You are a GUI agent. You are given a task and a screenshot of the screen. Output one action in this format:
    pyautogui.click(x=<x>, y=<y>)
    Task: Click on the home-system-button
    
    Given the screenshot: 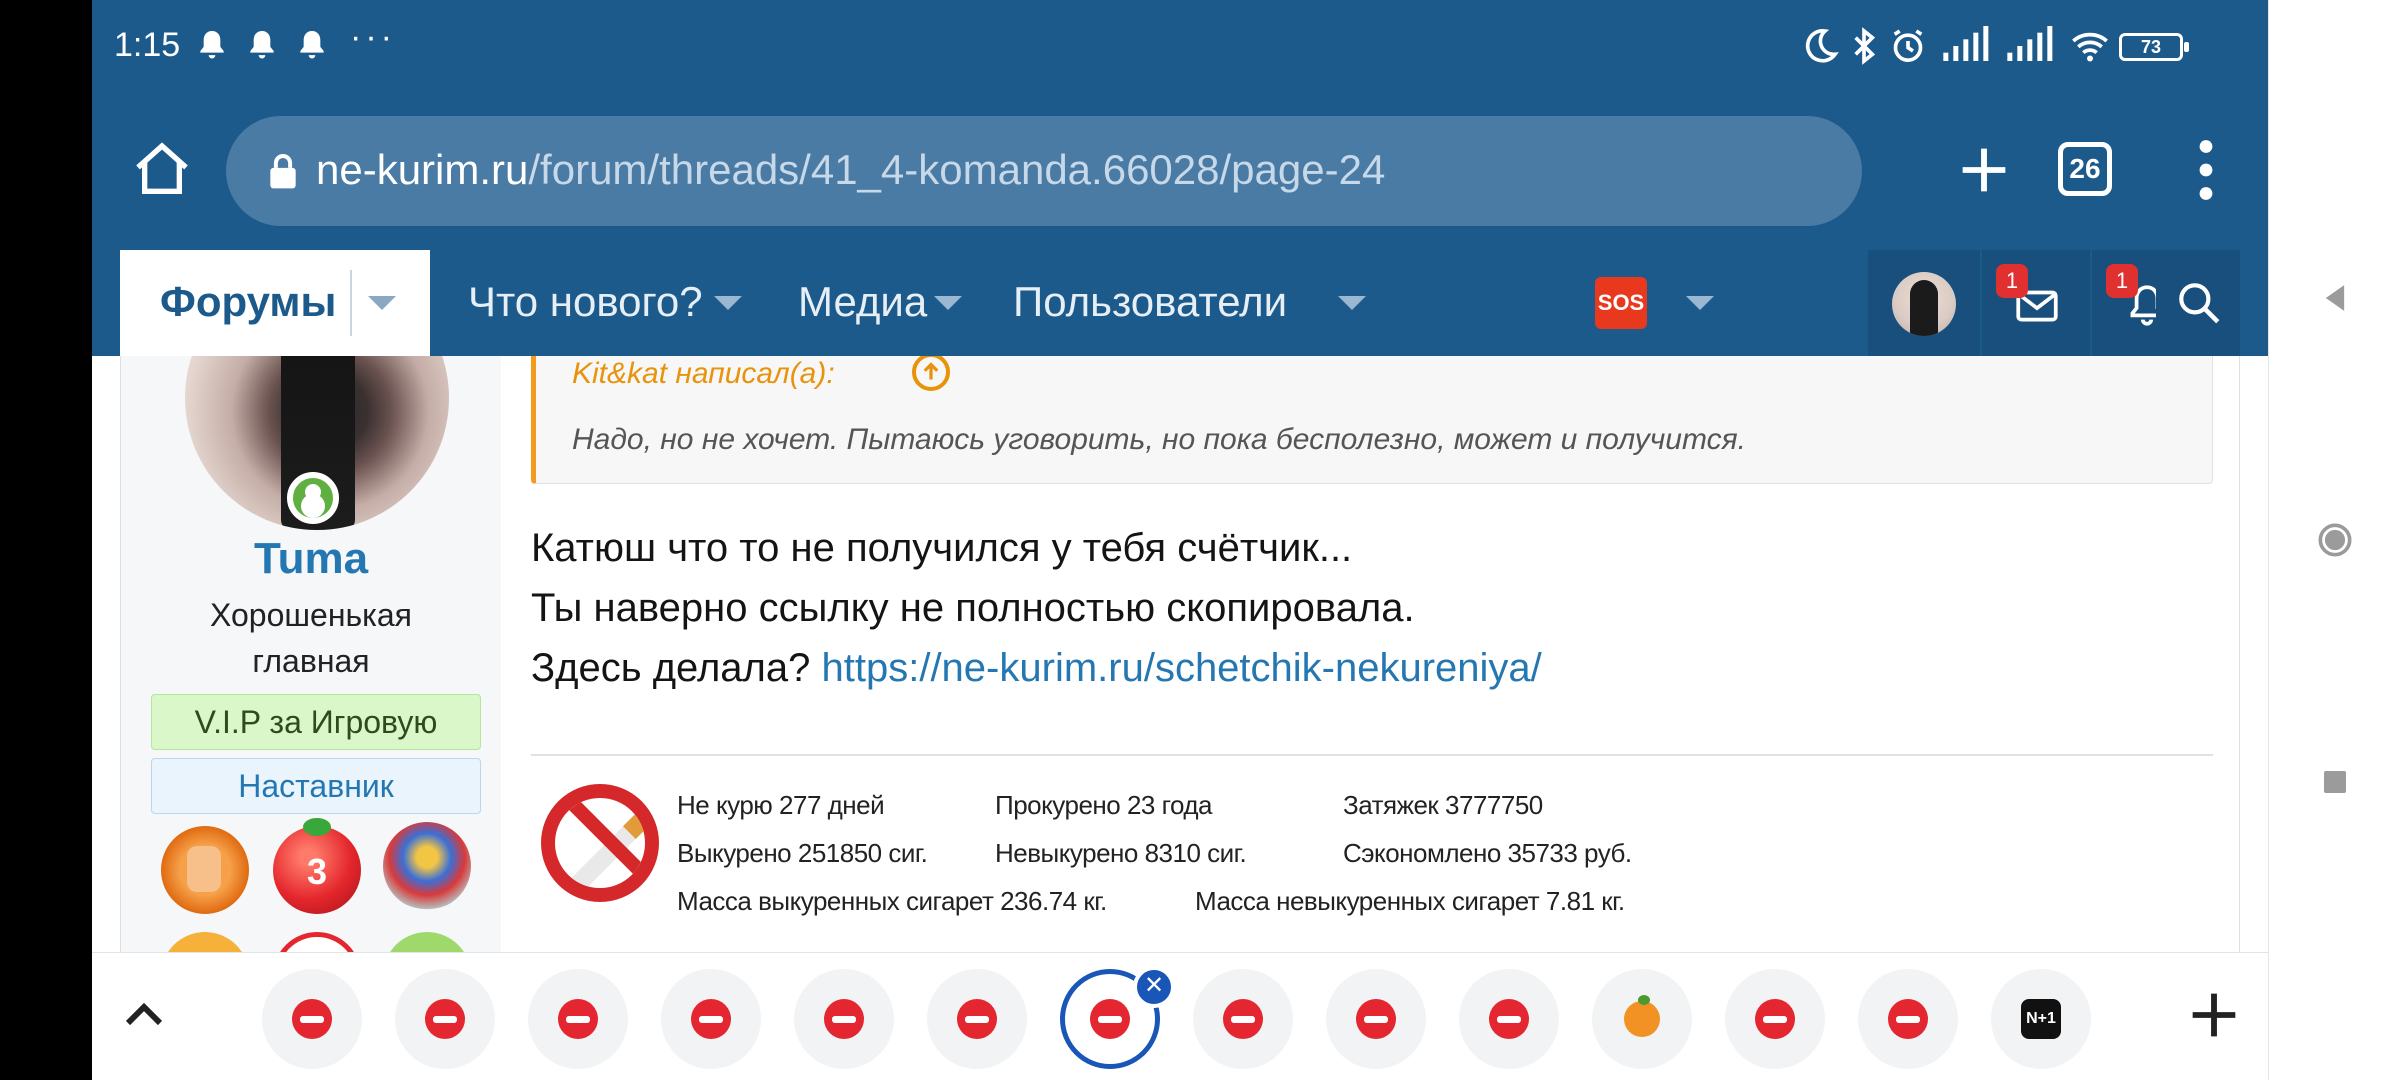 What is the action you would take?
    pyautogui.click(x=2334, y=540)
    